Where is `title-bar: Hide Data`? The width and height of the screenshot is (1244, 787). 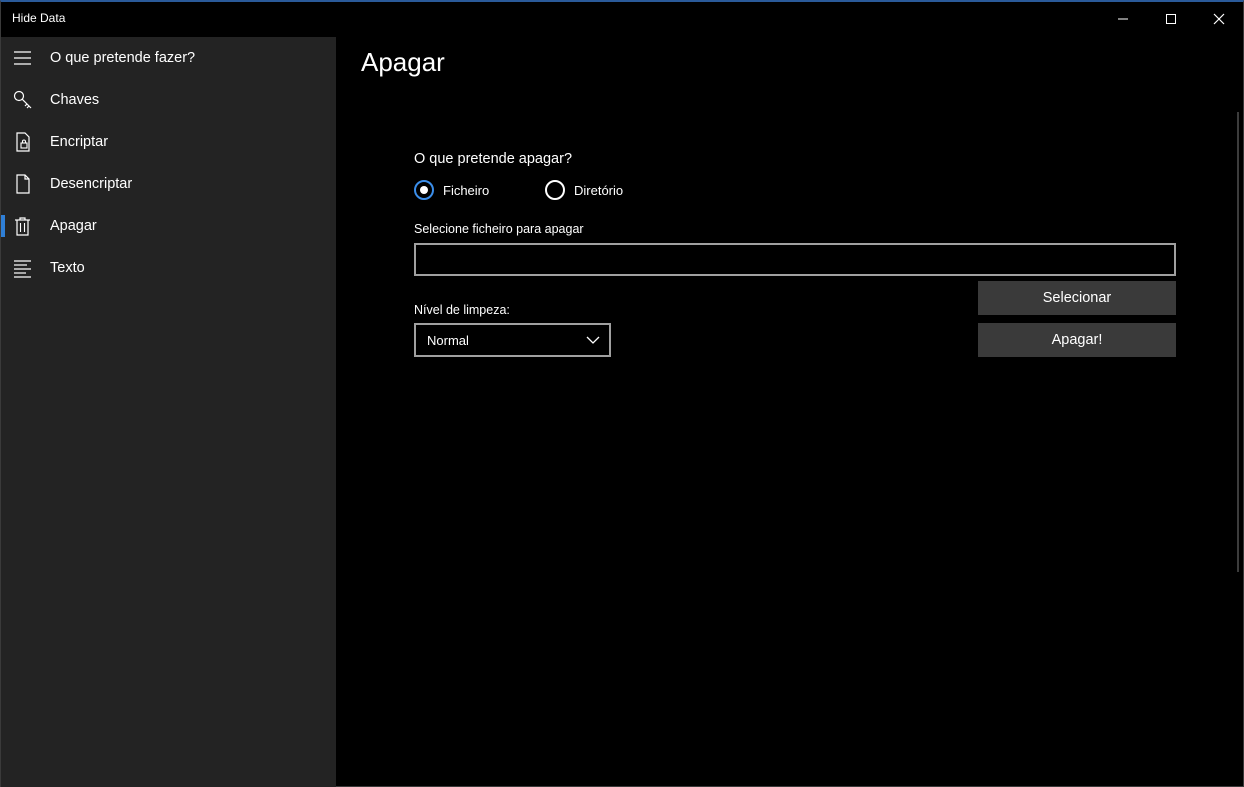 title-bar: Hide Data is located at coordinates (622, 19).